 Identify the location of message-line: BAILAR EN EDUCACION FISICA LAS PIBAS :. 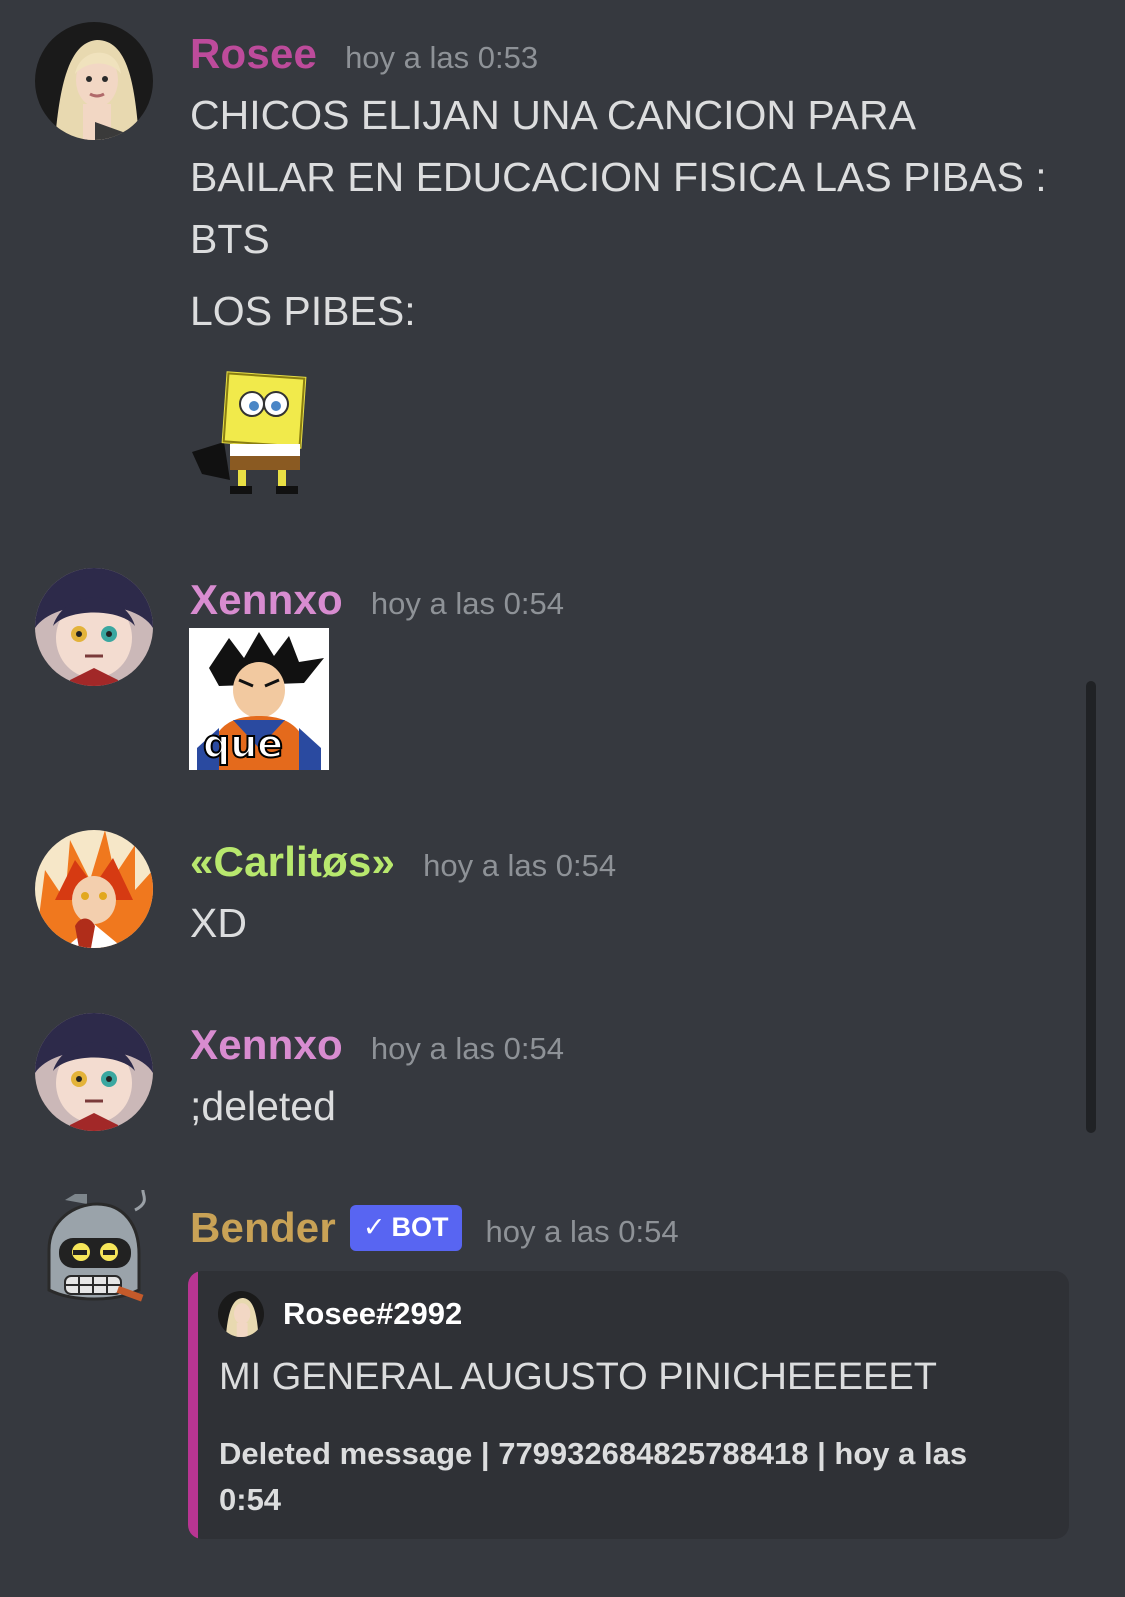
(618, 177).